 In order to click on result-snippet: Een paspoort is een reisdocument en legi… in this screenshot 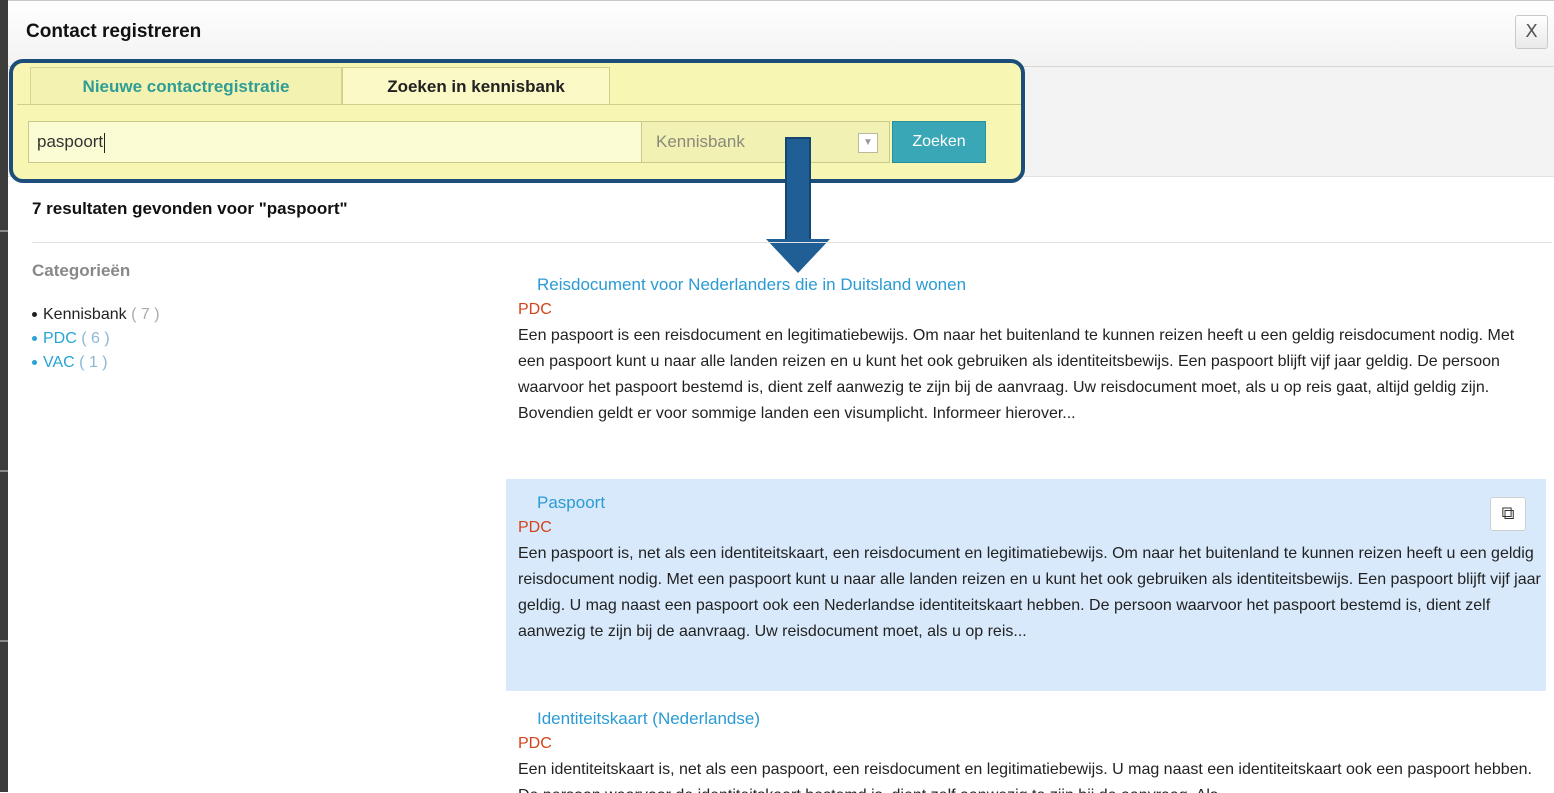, I will do `click(1016, 374)`.